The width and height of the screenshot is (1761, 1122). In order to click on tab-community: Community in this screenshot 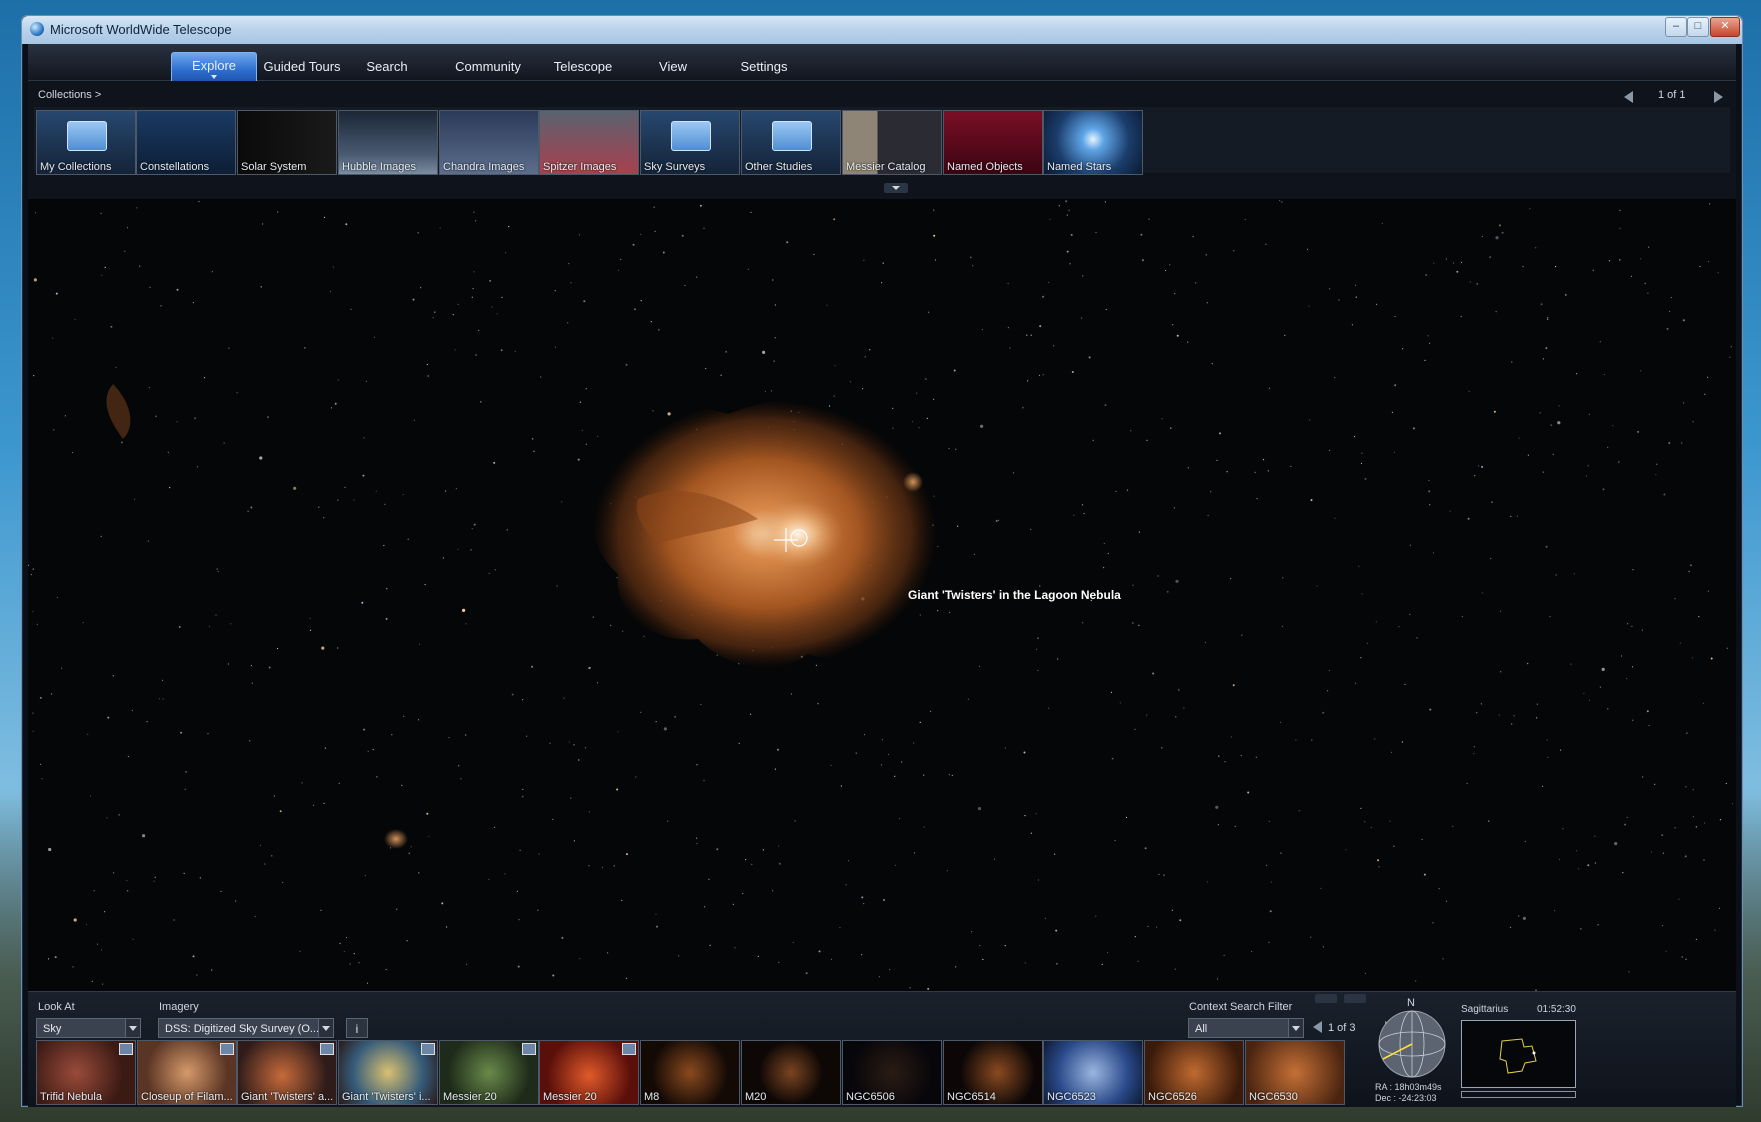, I will do `click(488, 67)`.